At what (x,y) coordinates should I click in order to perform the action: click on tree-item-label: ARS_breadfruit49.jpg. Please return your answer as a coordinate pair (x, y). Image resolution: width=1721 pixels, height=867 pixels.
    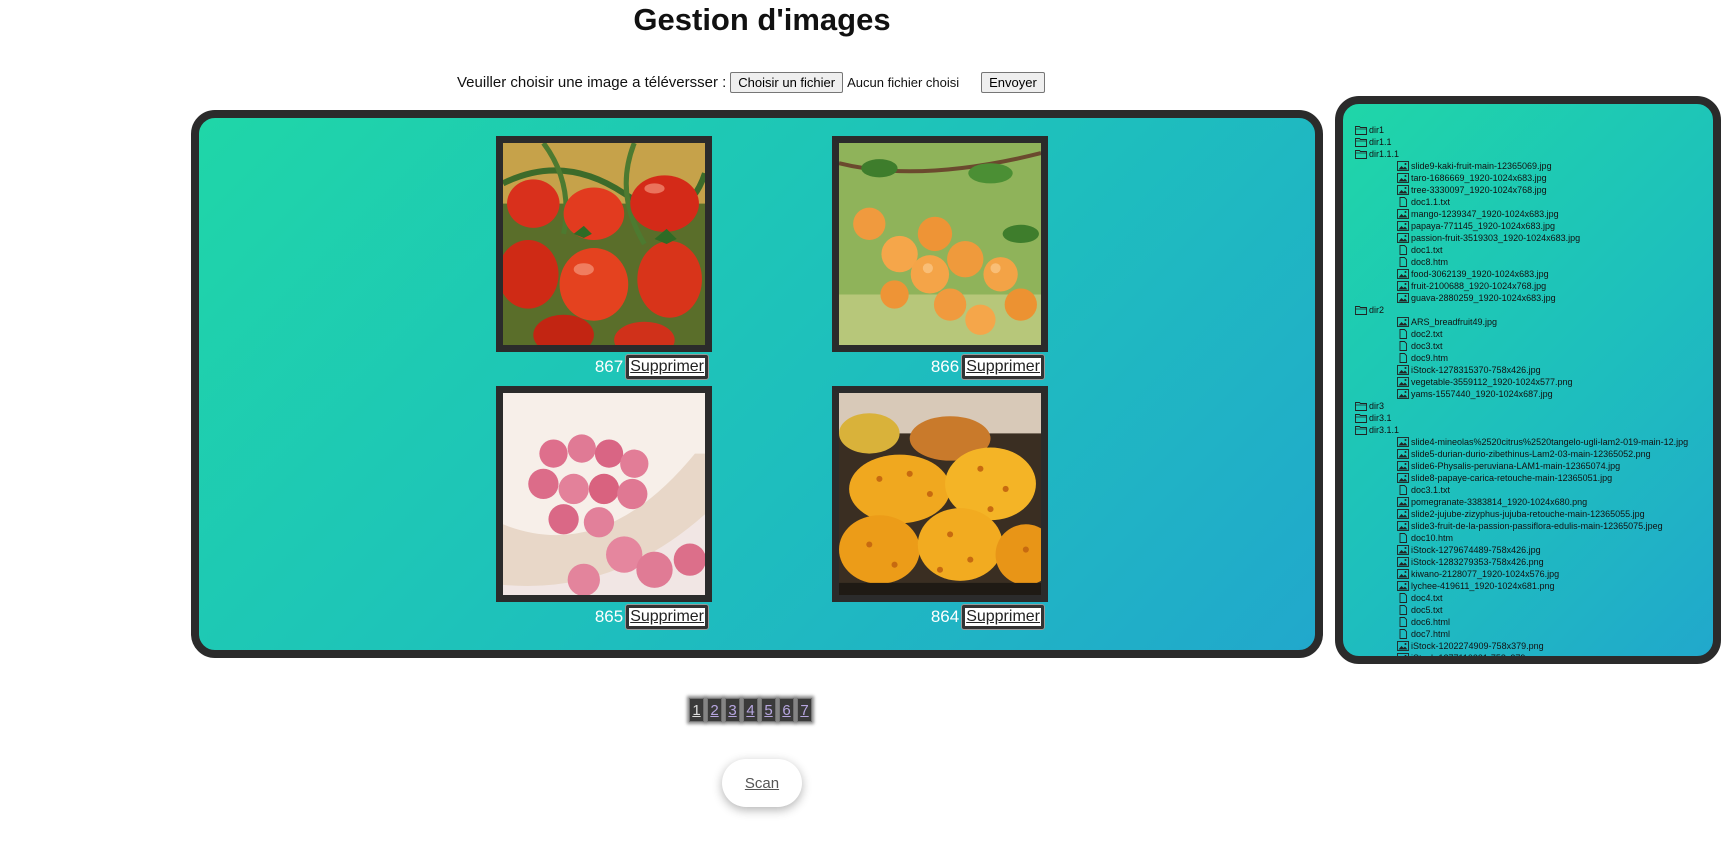
    Looking at the image, I should click on (1454, 322).